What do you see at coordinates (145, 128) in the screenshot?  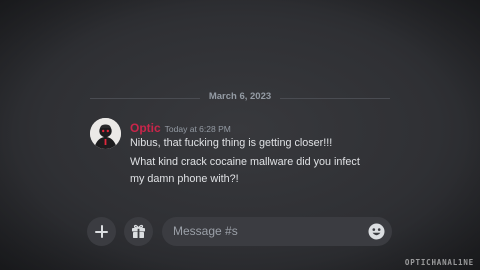 I see `username: Optic` at bounding box center [145, 128].